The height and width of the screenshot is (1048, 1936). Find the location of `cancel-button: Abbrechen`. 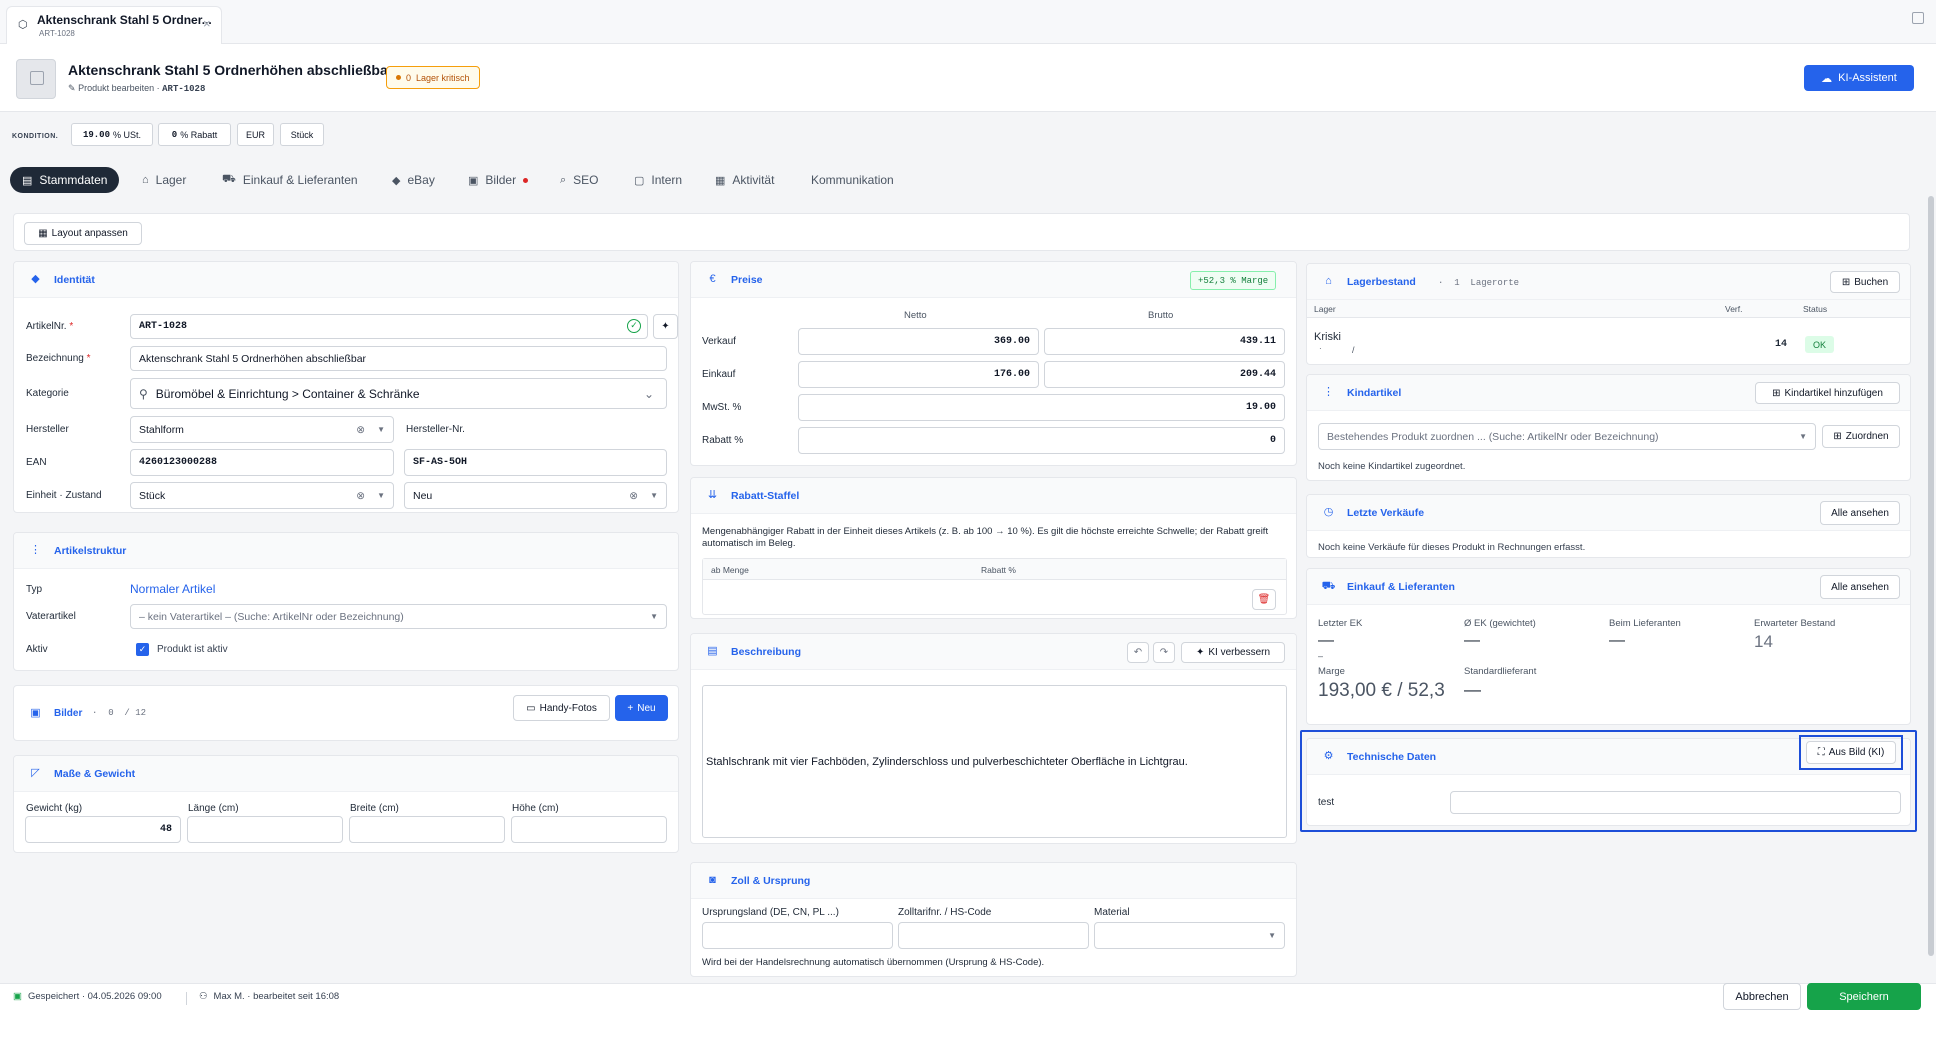

cancel-button: Abbrechen is located at coordinates (1762, 996).